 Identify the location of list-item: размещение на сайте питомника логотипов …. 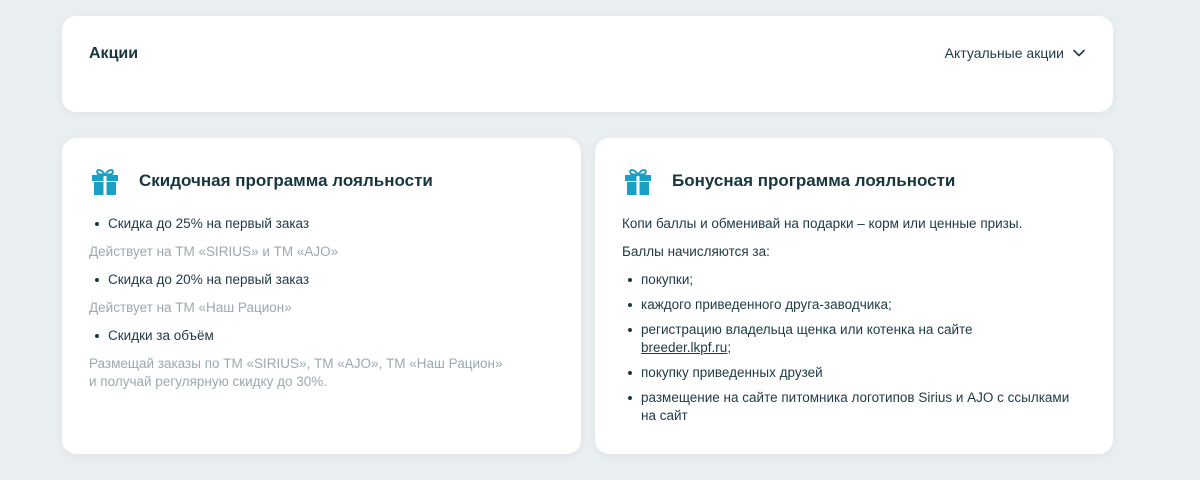
(852, 407).